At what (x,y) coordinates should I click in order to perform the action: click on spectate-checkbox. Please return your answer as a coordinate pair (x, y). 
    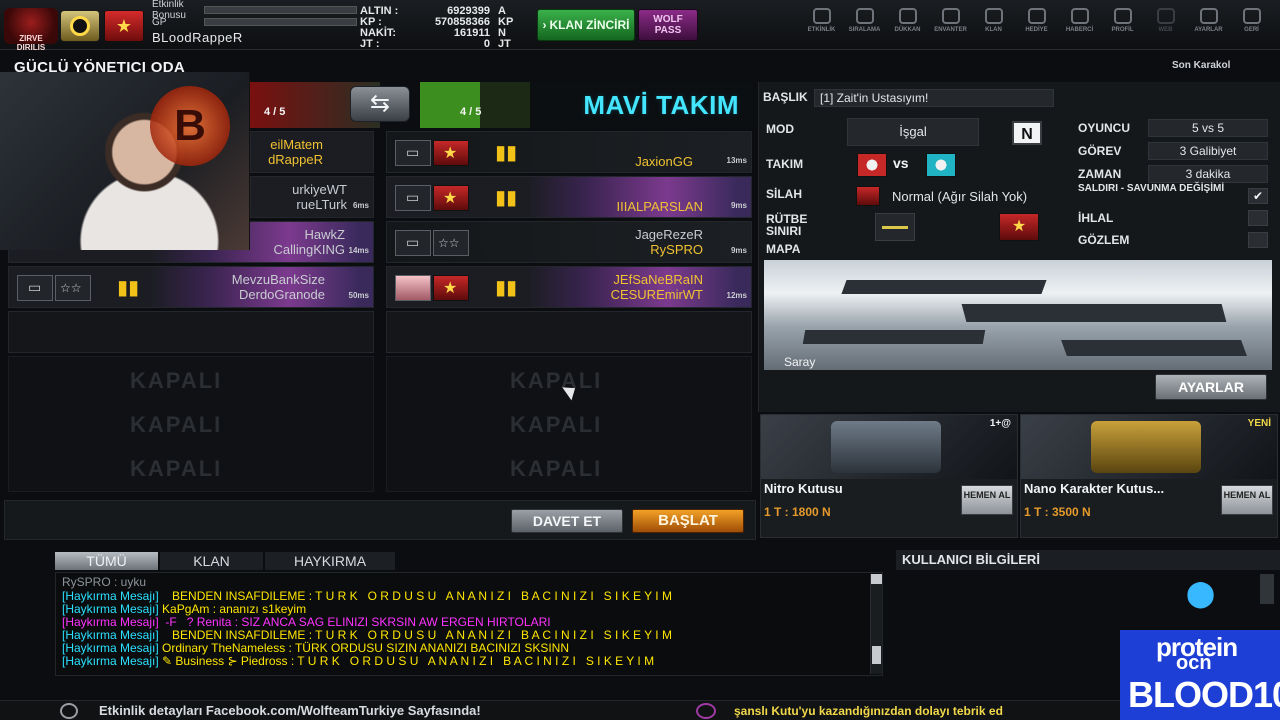
    Looking at the image, I should click on (1258, 240).